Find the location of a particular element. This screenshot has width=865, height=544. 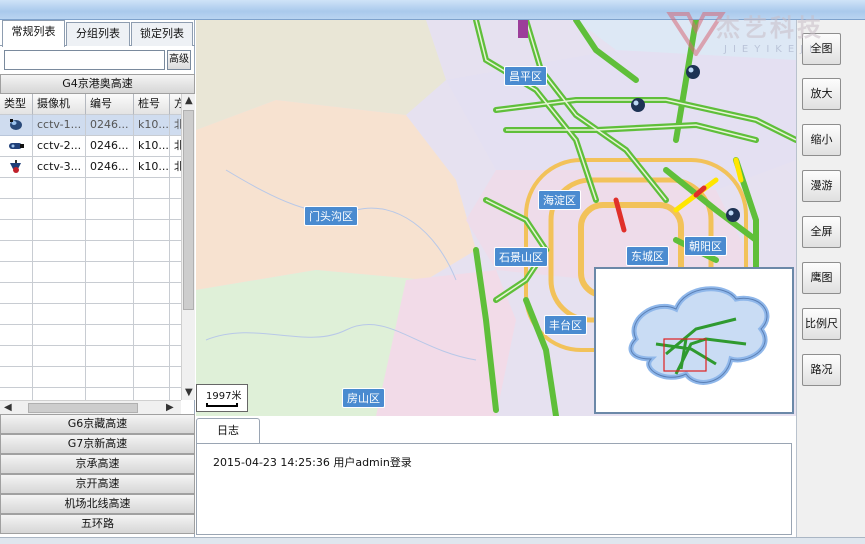

vertical-scrollbar: ▲ ▼ is located at coordinates (188, 247).